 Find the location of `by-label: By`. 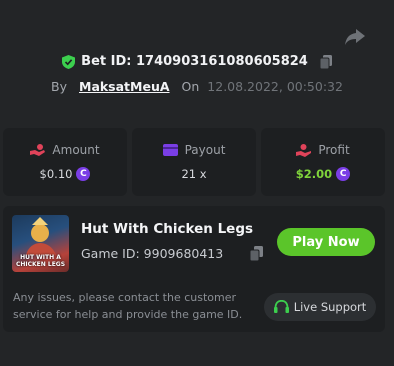

by-label: By is located at coordinates (59, 86).